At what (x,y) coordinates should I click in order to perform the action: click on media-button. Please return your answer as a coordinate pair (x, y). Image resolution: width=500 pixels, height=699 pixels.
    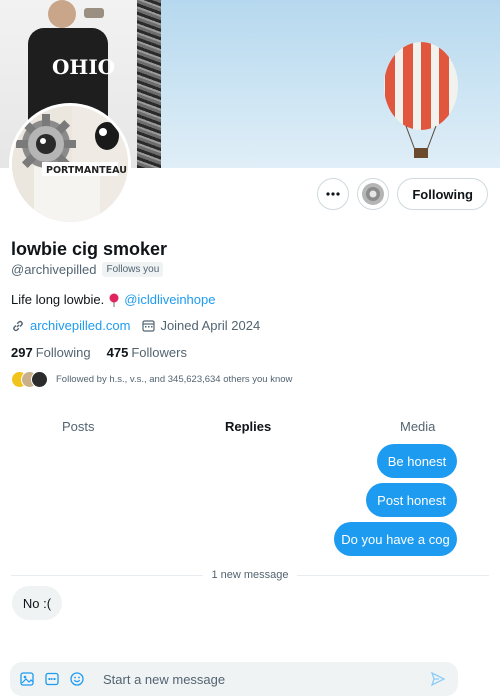
    Looking at the image, I should click on (27, 679).